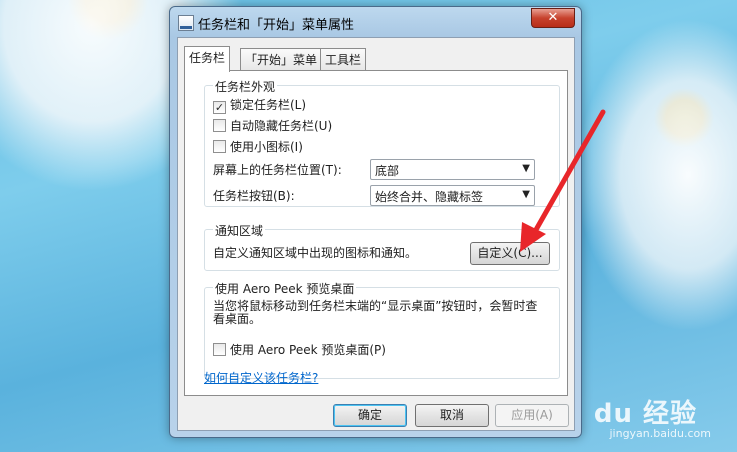 The height and width of the screenshot is (452, 737). Describe the element at coordinates (207, 59) in the screenshot. I see `tab-taskbar: 任务栏` at that location.